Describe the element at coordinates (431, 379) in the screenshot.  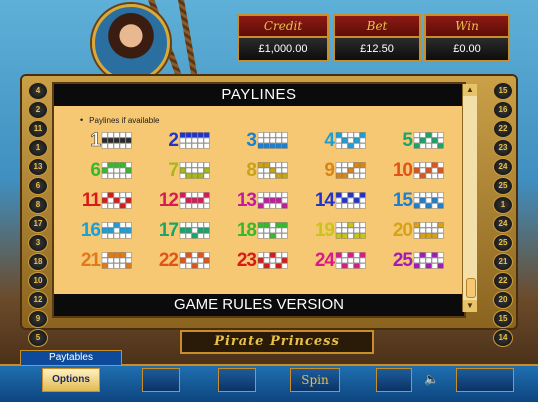
I see `speaker-icon: 🔈` at that location.